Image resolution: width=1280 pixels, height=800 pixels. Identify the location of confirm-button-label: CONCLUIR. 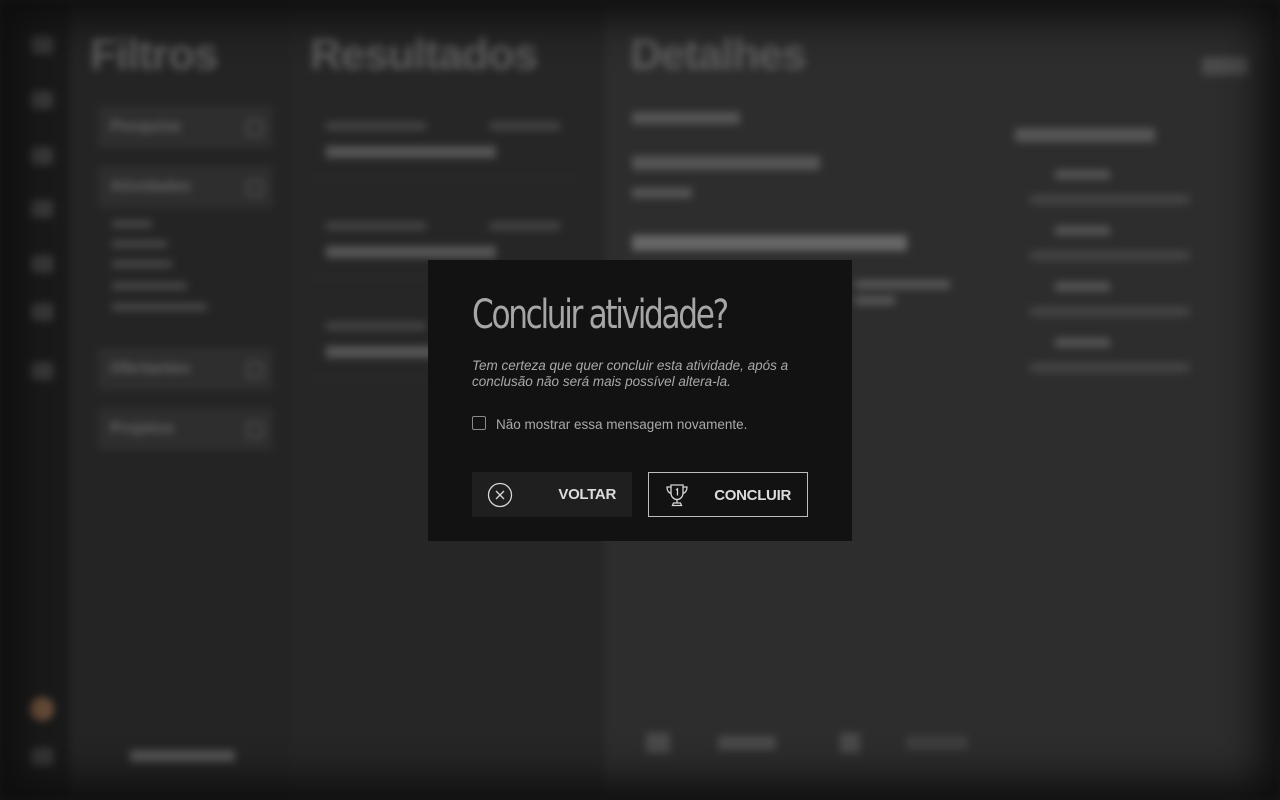
(752, 495).